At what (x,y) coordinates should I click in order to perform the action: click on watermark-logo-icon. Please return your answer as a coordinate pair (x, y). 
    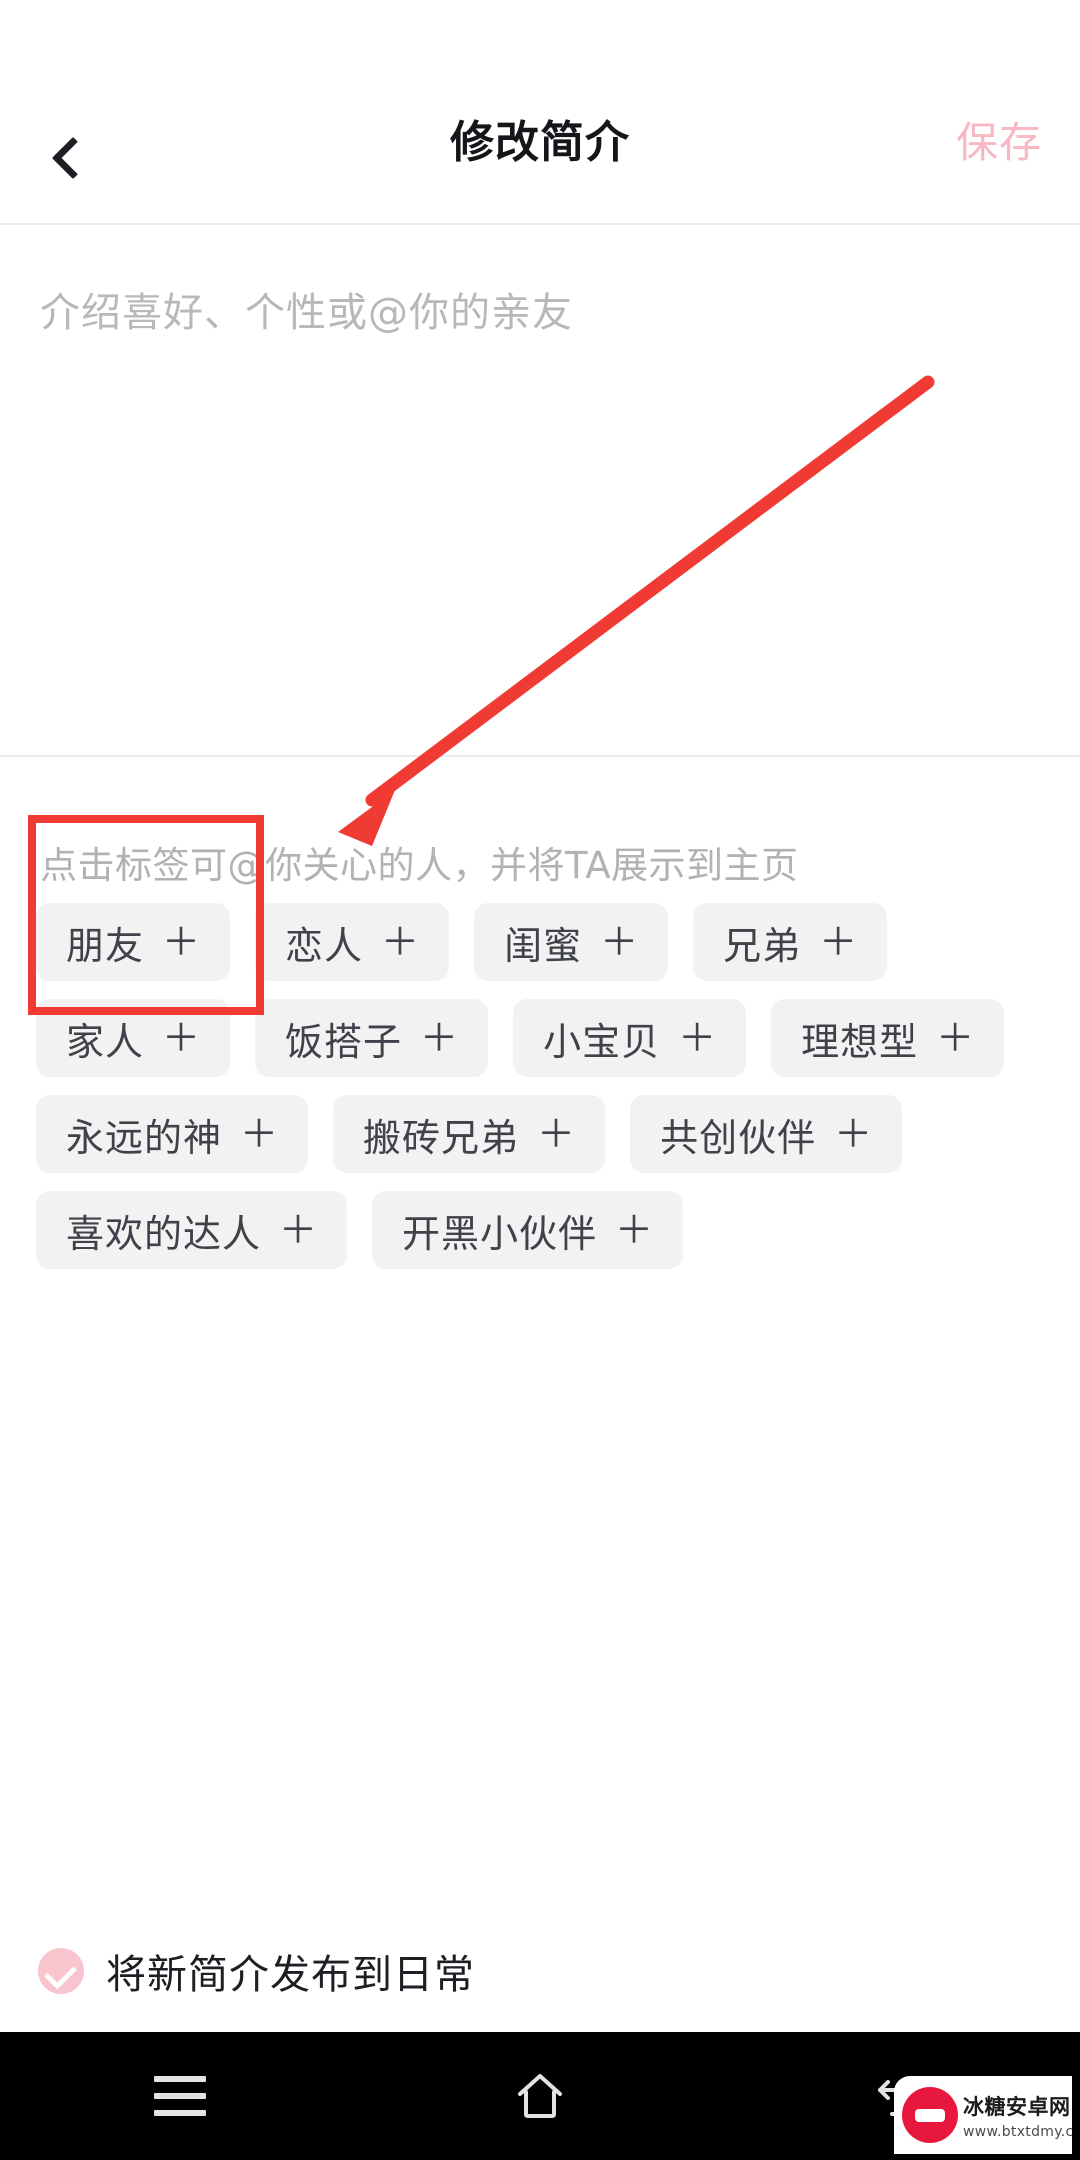
    Looking at the image, I should click on (930, 2115).